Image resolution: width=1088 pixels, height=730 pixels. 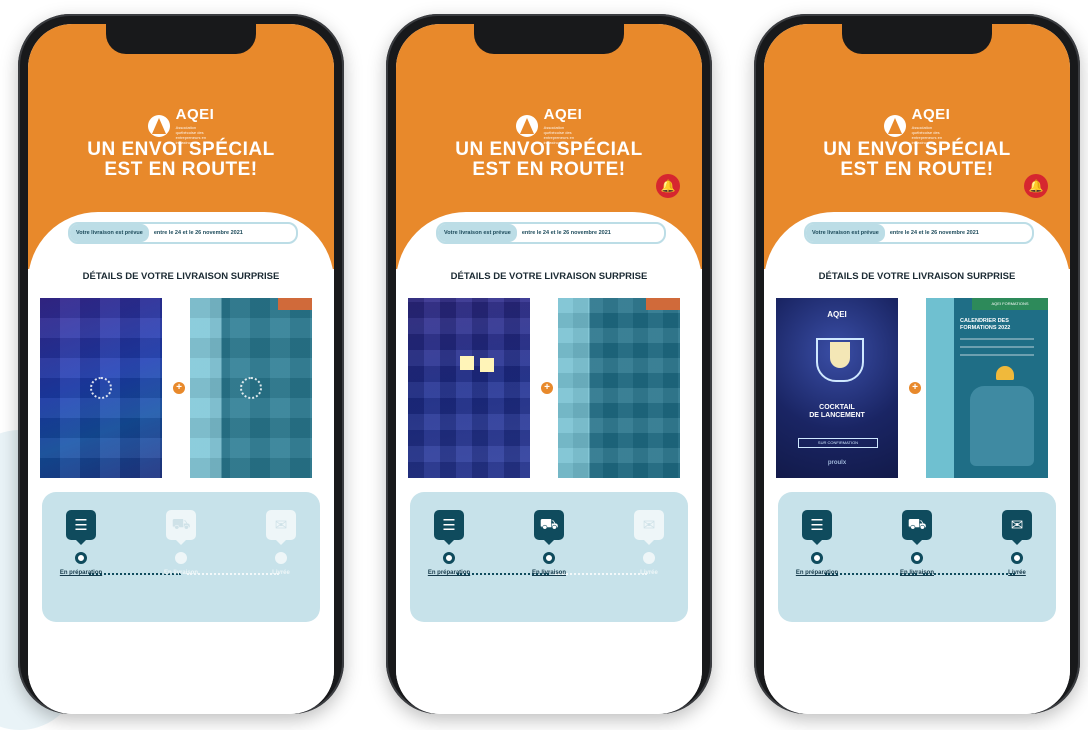 I want to click on poster-hidden-left, so click(x=101, y=388).